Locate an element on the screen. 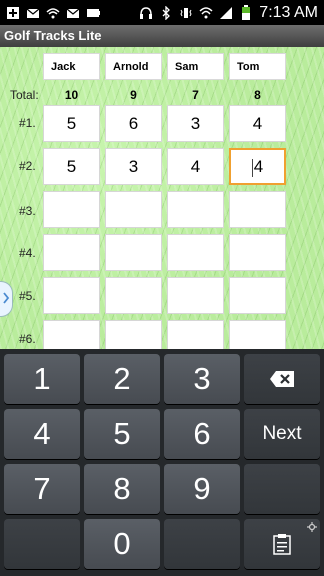  wifi-open-icon is located at coordinates (53, 13).